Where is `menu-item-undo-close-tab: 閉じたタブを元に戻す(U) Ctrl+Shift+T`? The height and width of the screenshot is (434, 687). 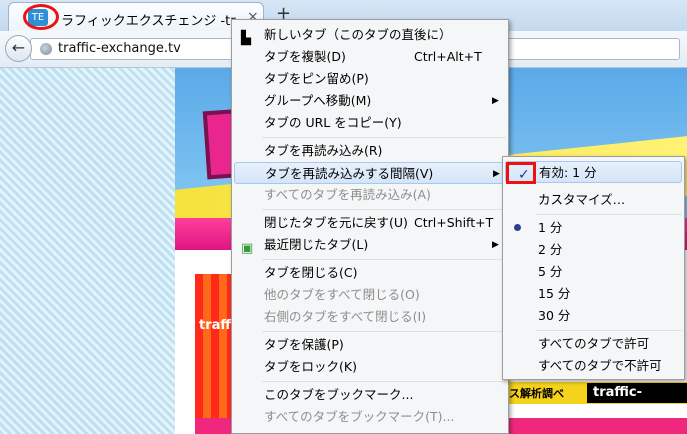 menu-item-undo-close-tab: 閉じたタブを元に戻す(U) Ctrl+Shift+T is located at coordinates (370, 223).